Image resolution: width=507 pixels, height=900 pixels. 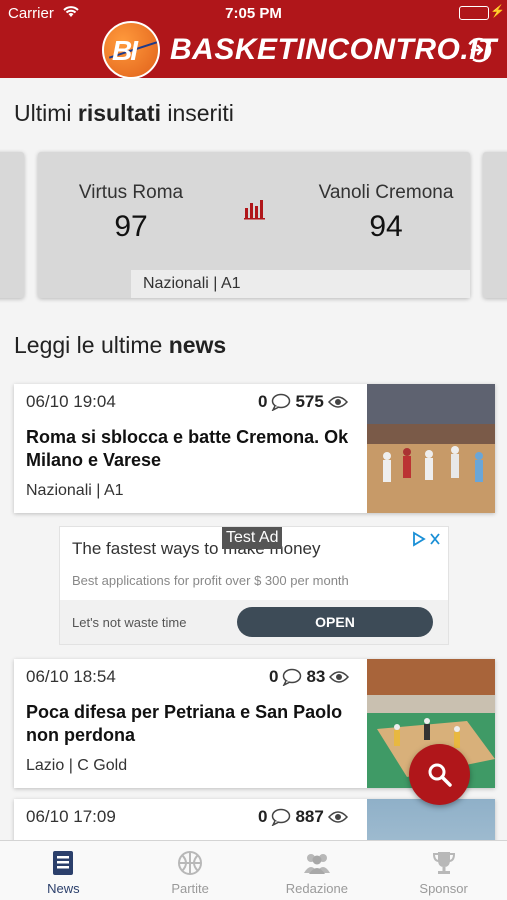 I want to click on result-card-next, so click(x=495, y=225).